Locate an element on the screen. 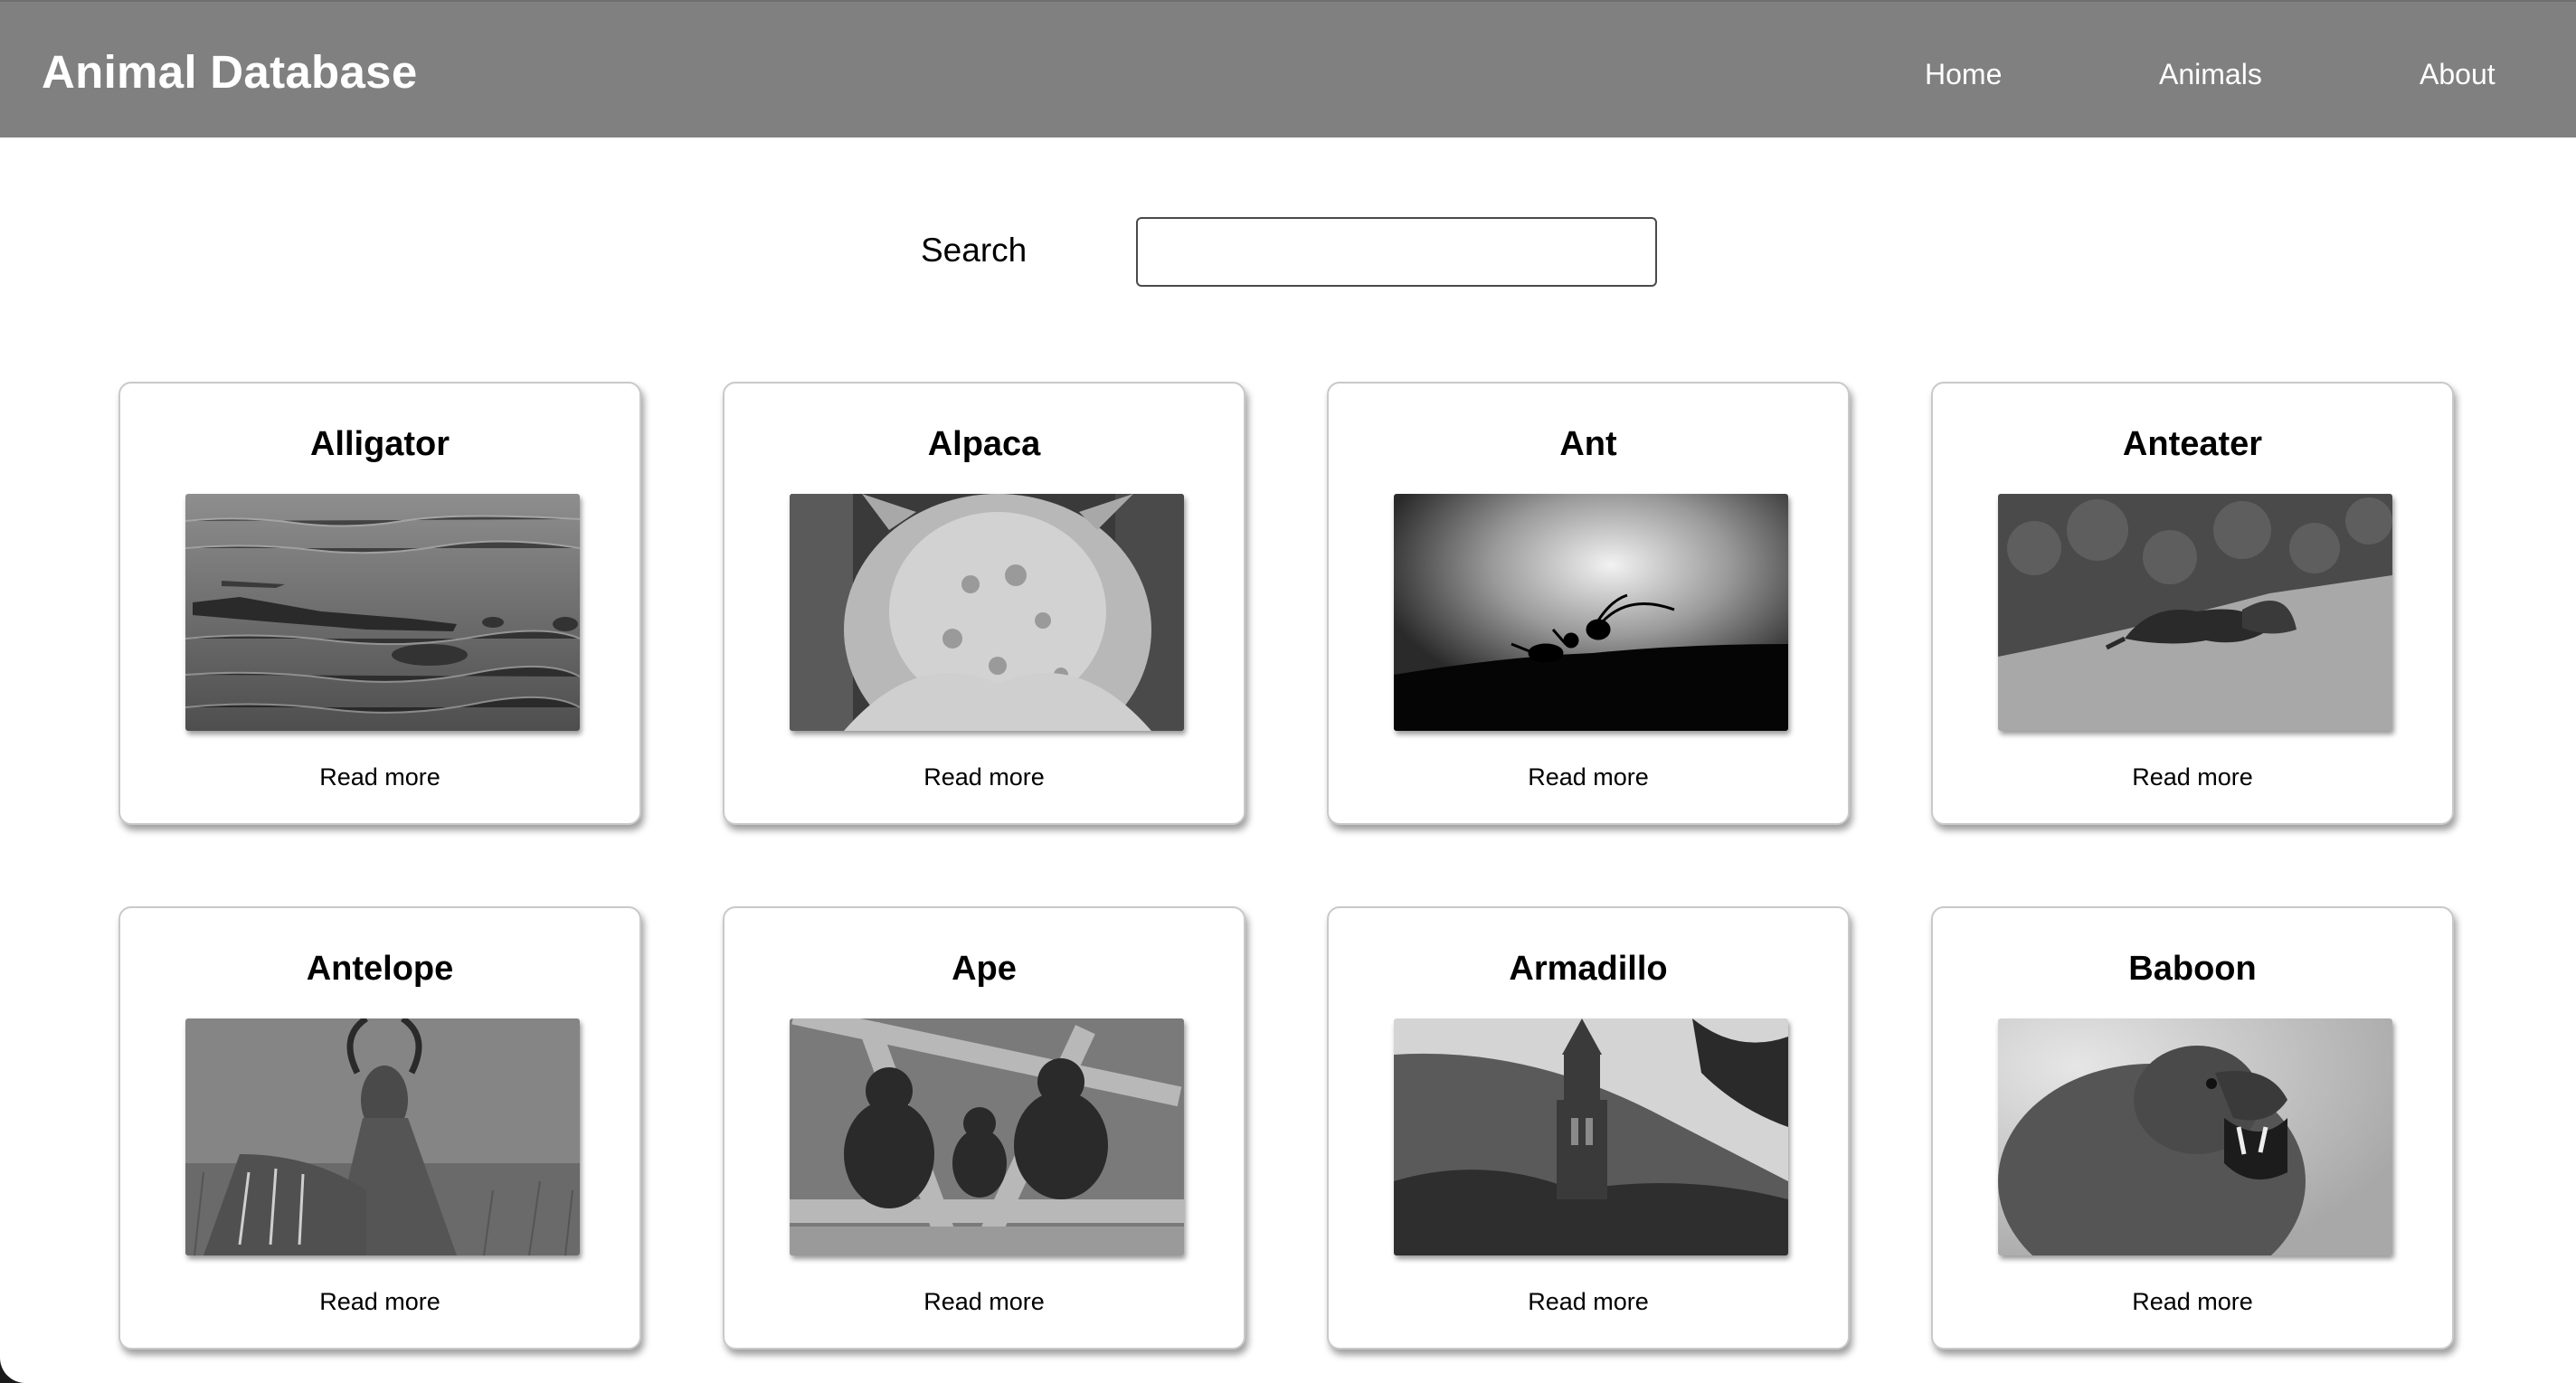  animal-card-armadillo: Armadillo Read more is located at coordinates (1588, 1128).